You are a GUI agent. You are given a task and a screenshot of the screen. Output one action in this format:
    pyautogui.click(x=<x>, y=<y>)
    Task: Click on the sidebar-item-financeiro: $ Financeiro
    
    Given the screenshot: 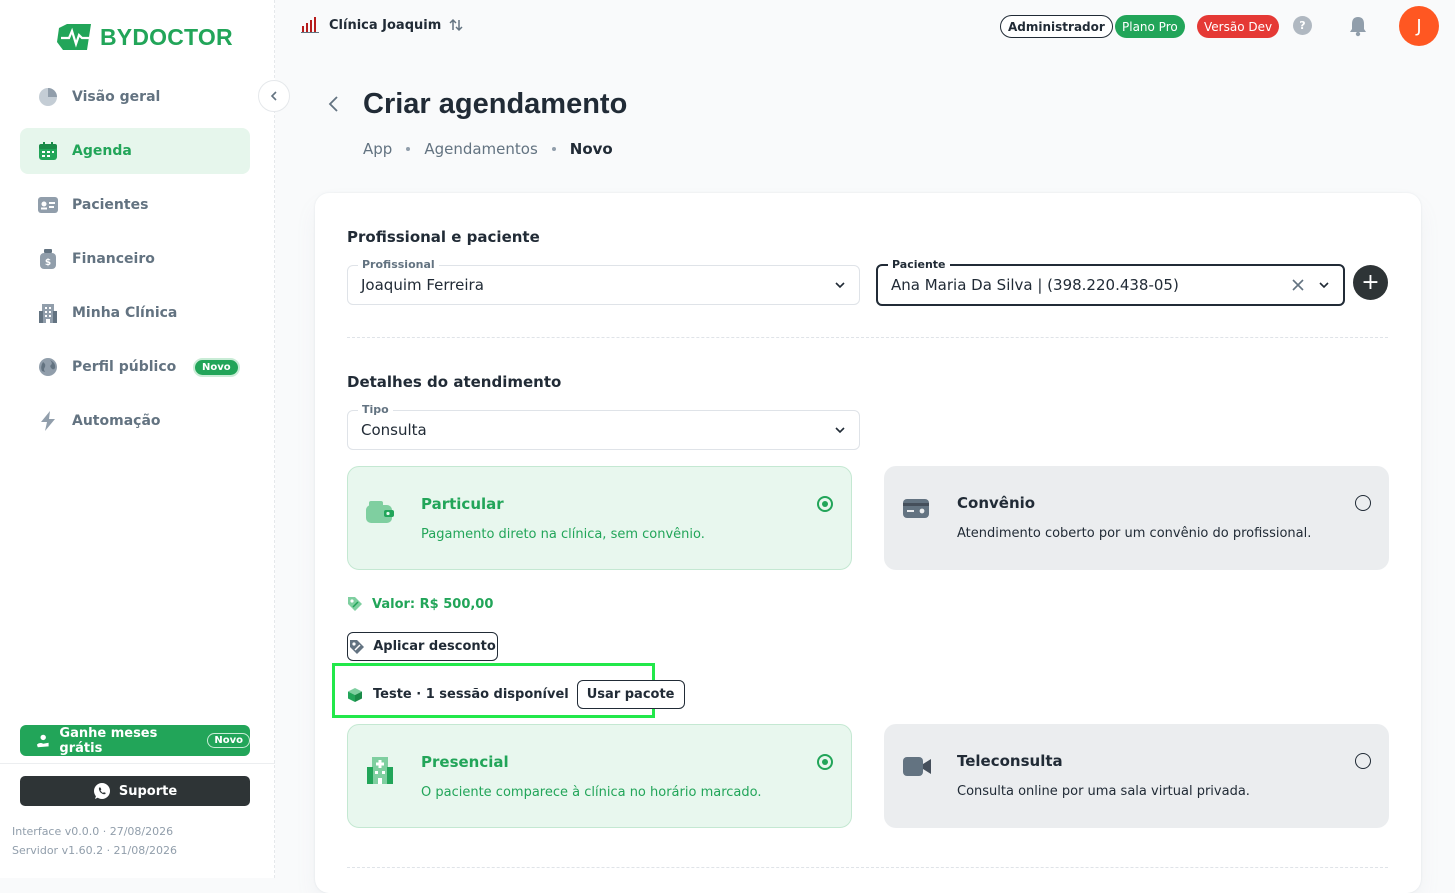 What is the action you would take?
    pyautogui.click(x=135, y=259)
    